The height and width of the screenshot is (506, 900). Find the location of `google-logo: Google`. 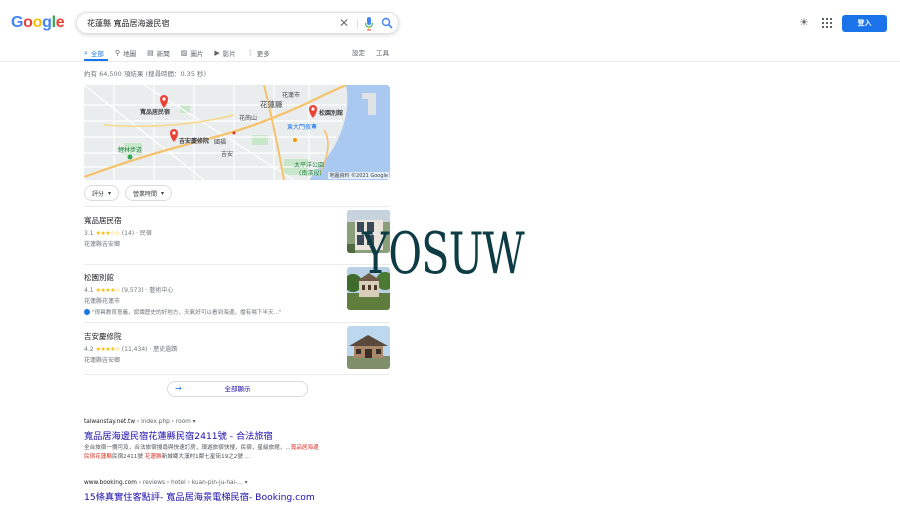

google-logo: Google is located at coordinates (38, 23).